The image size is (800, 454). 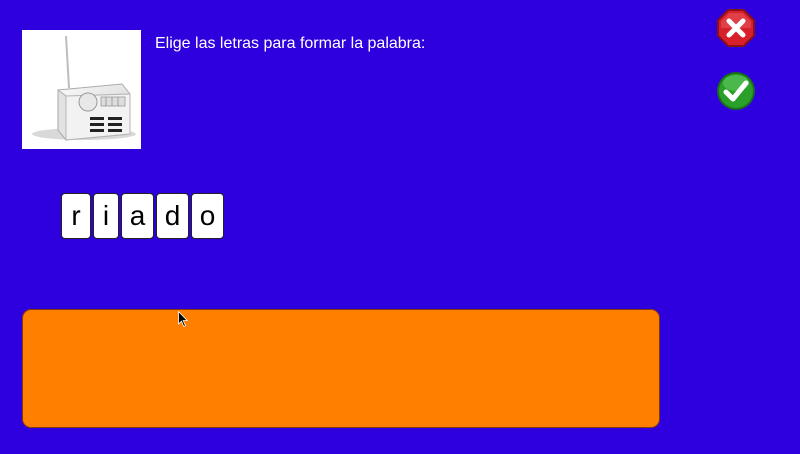 What do you see at coordinates (207, 216) in the screenshot?
I see `letter-tile-o: o` at bounding box center [207, 216].